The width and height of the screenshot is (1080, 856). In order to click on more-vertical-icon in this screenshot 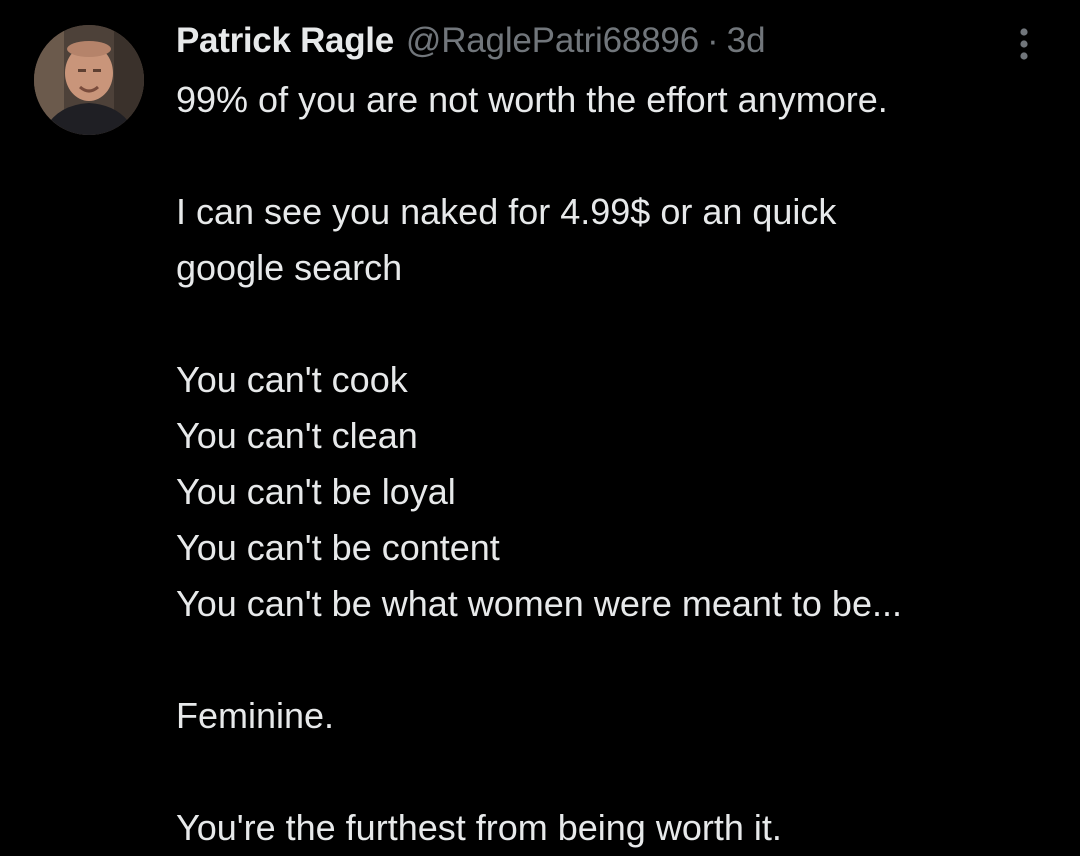, I will do `click(1024, 44)`.